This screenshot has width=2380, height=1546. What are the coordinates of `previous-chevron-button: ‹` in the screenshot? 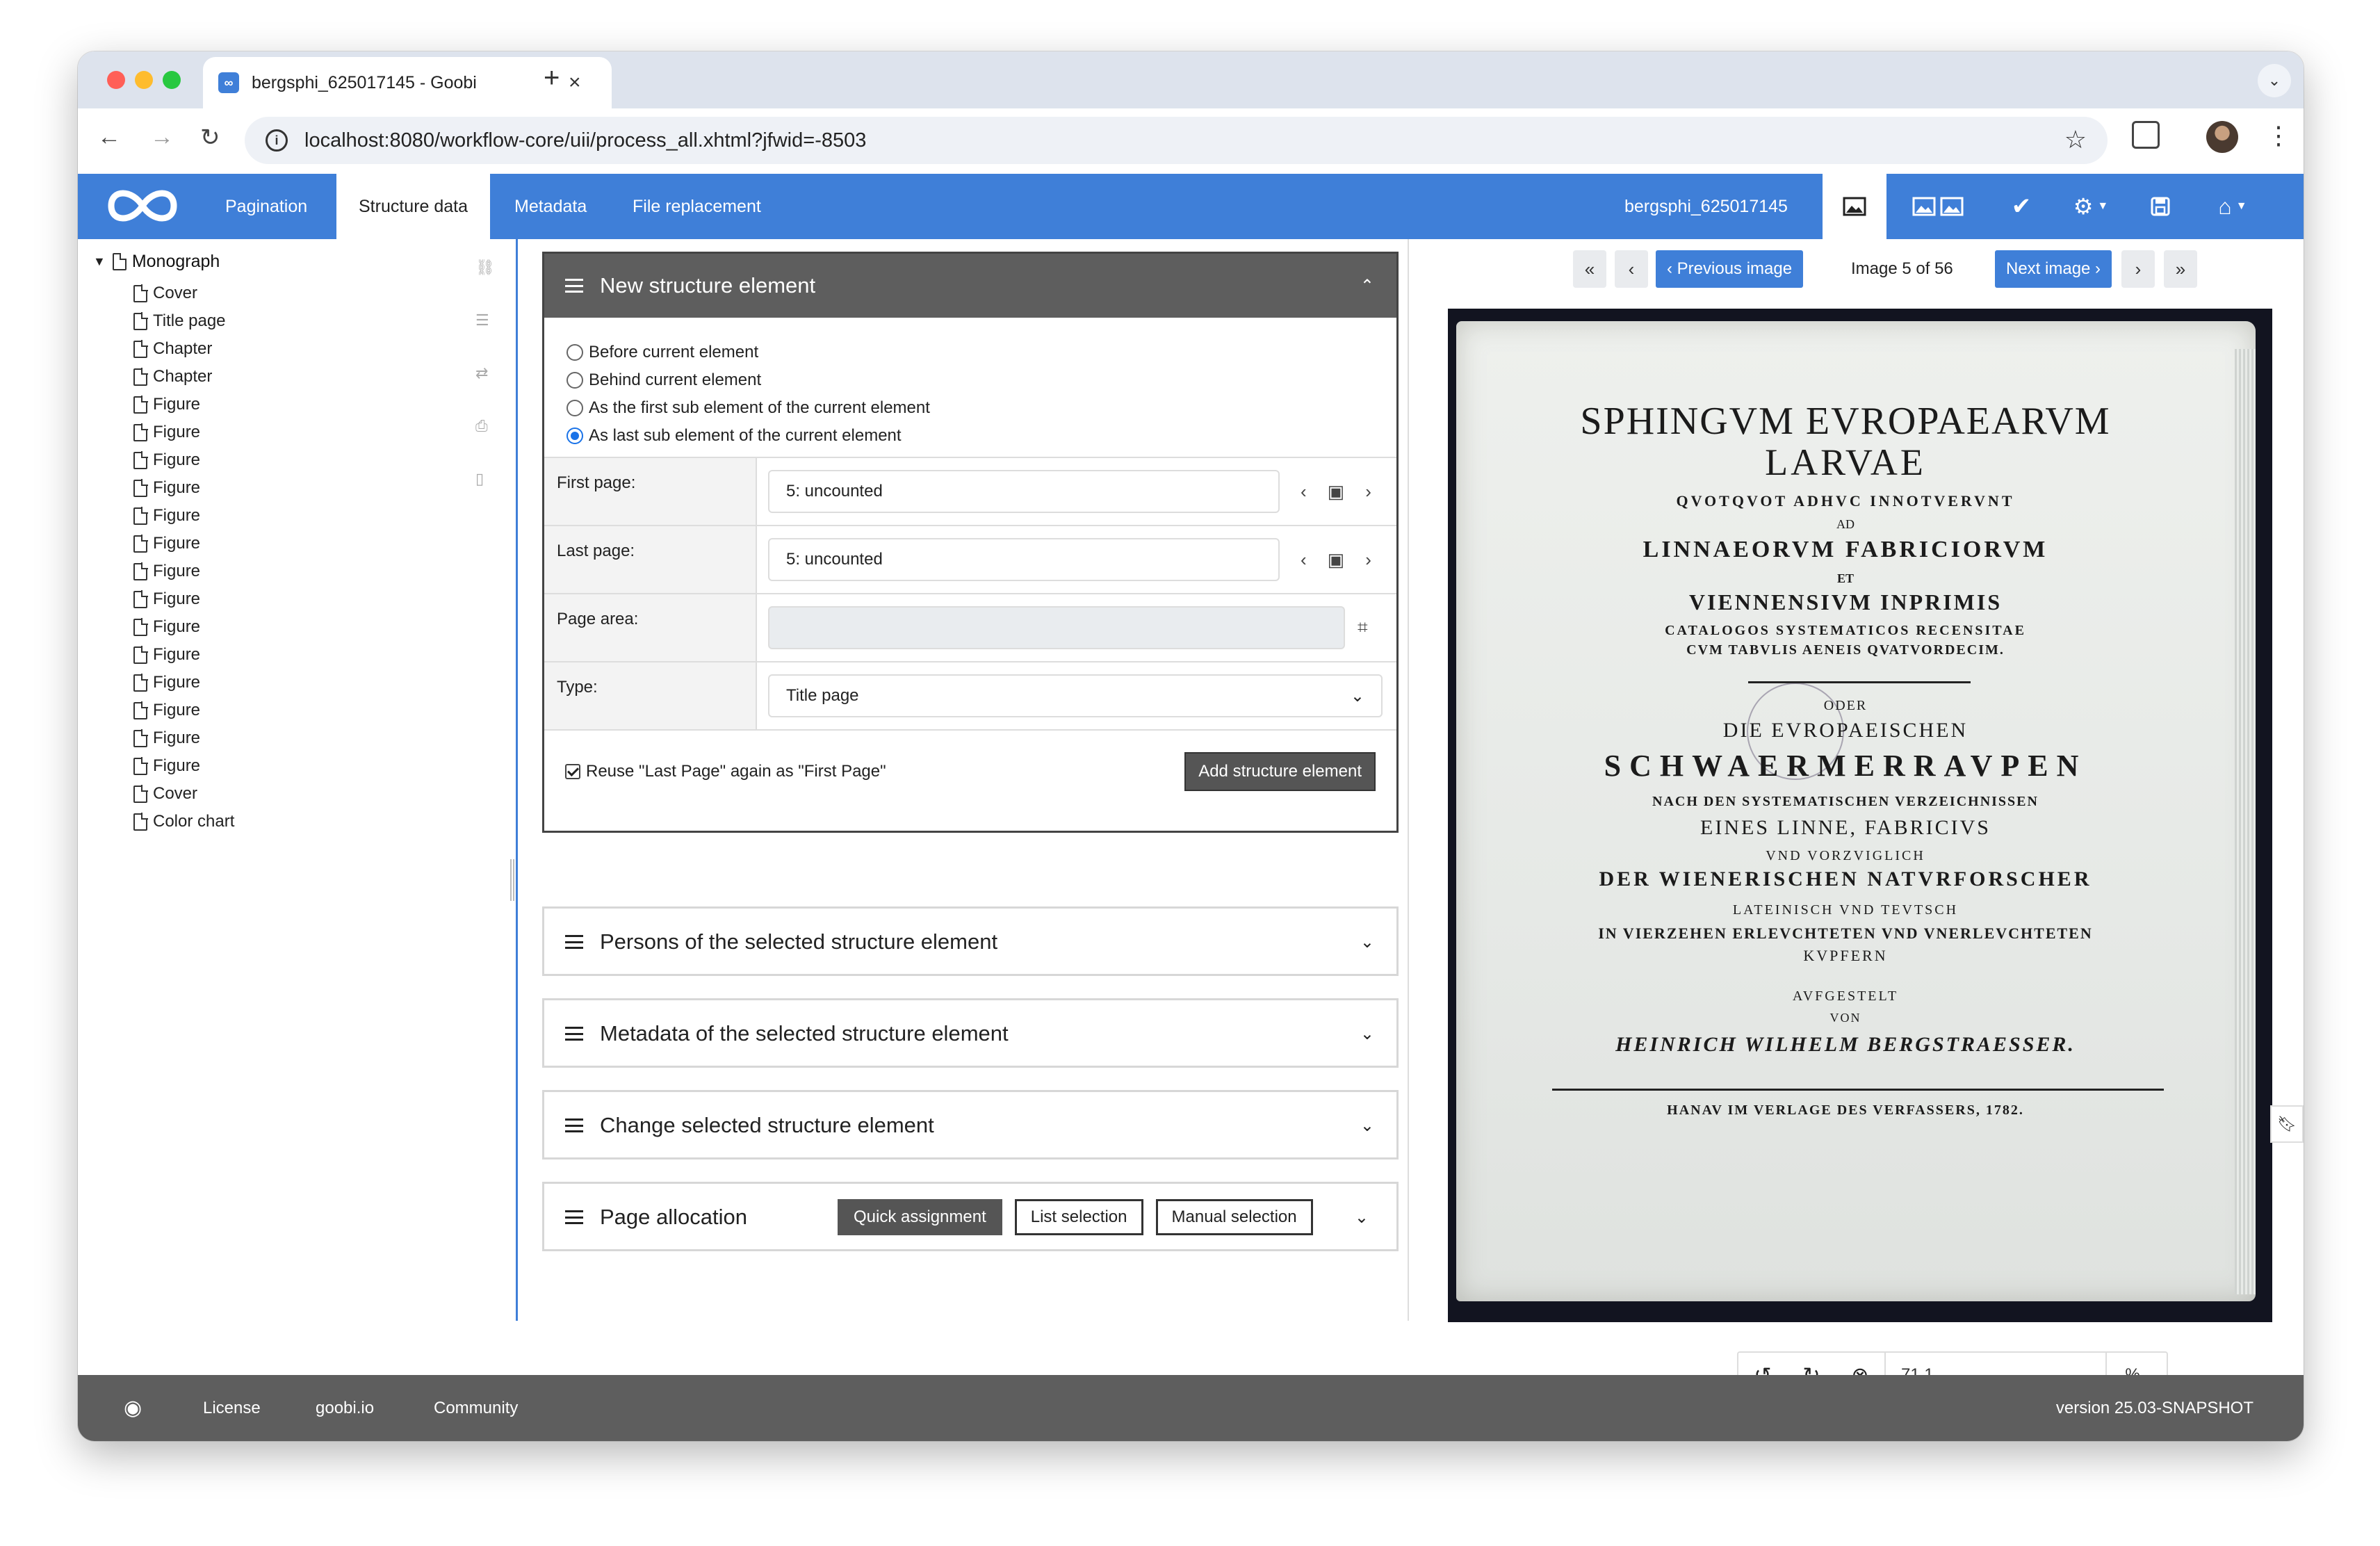 It's located at (1631, 269).